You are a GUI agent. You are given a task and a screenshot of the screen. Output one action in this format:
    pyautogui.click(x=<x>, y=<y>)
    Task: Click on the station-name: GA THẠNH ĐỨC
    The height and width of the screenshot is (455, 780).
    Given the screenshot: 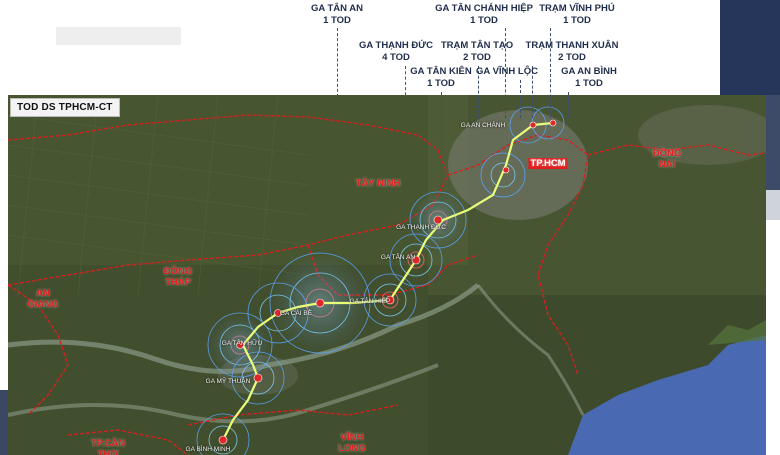 What is the action you would take?
    pyautogui.click(x=396, y=45)
    